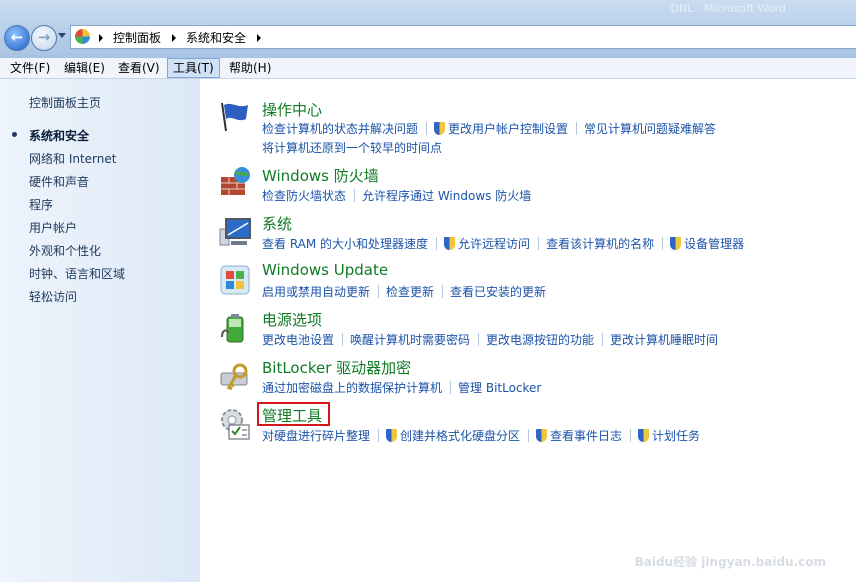 This screenshot has width=856, height=582. I want to click on back-button: ←, so click(17, 38).